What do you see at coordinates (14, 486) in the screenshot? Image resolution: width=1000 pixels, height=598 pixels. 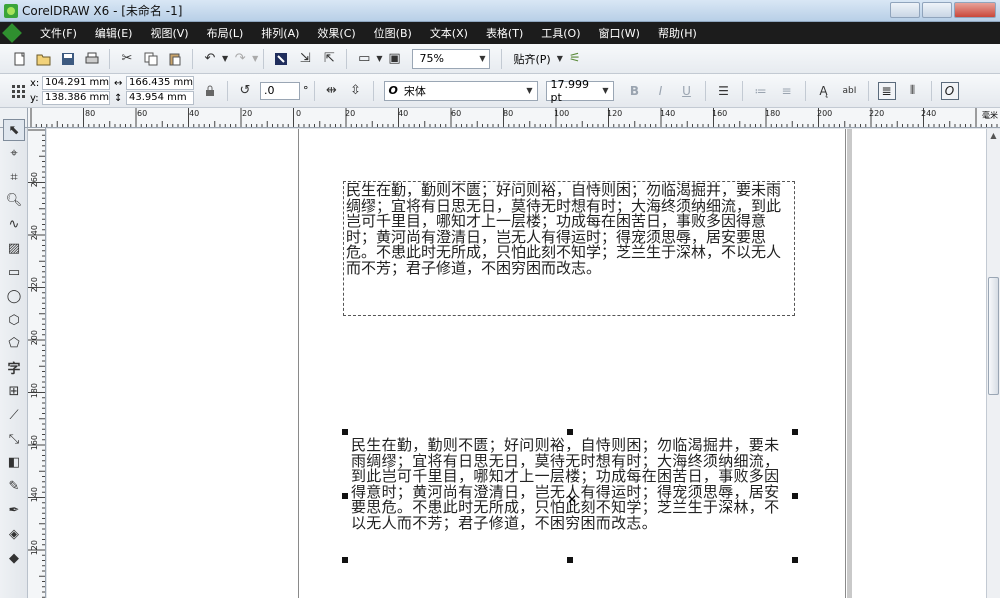 I see `color-eyedropper-tool-icon: ✎` at bounding box center [14, 486].